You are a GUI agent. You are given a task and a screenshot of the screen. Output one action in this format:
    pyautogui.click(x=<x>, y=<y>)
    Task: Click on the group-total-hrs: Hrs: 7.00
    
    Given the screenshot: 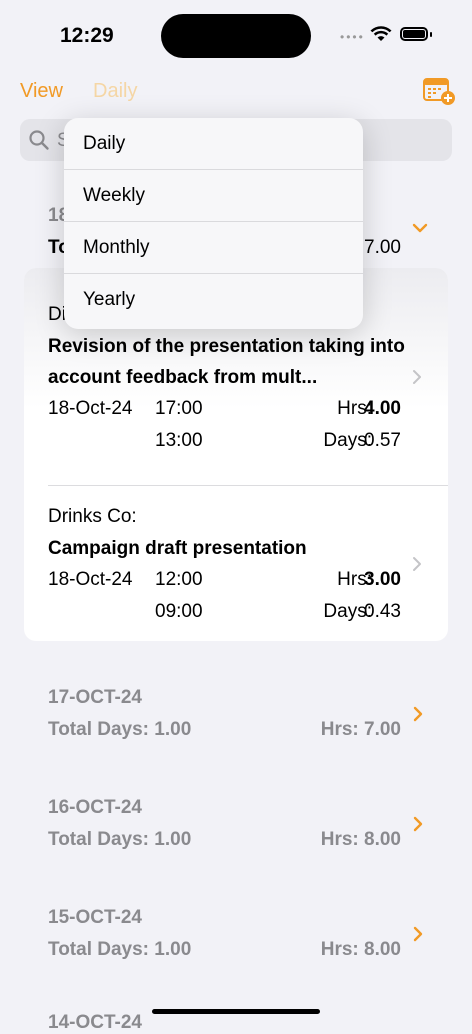 What is the action you would take?
    pyautogui.click(x=360, y=729)
    